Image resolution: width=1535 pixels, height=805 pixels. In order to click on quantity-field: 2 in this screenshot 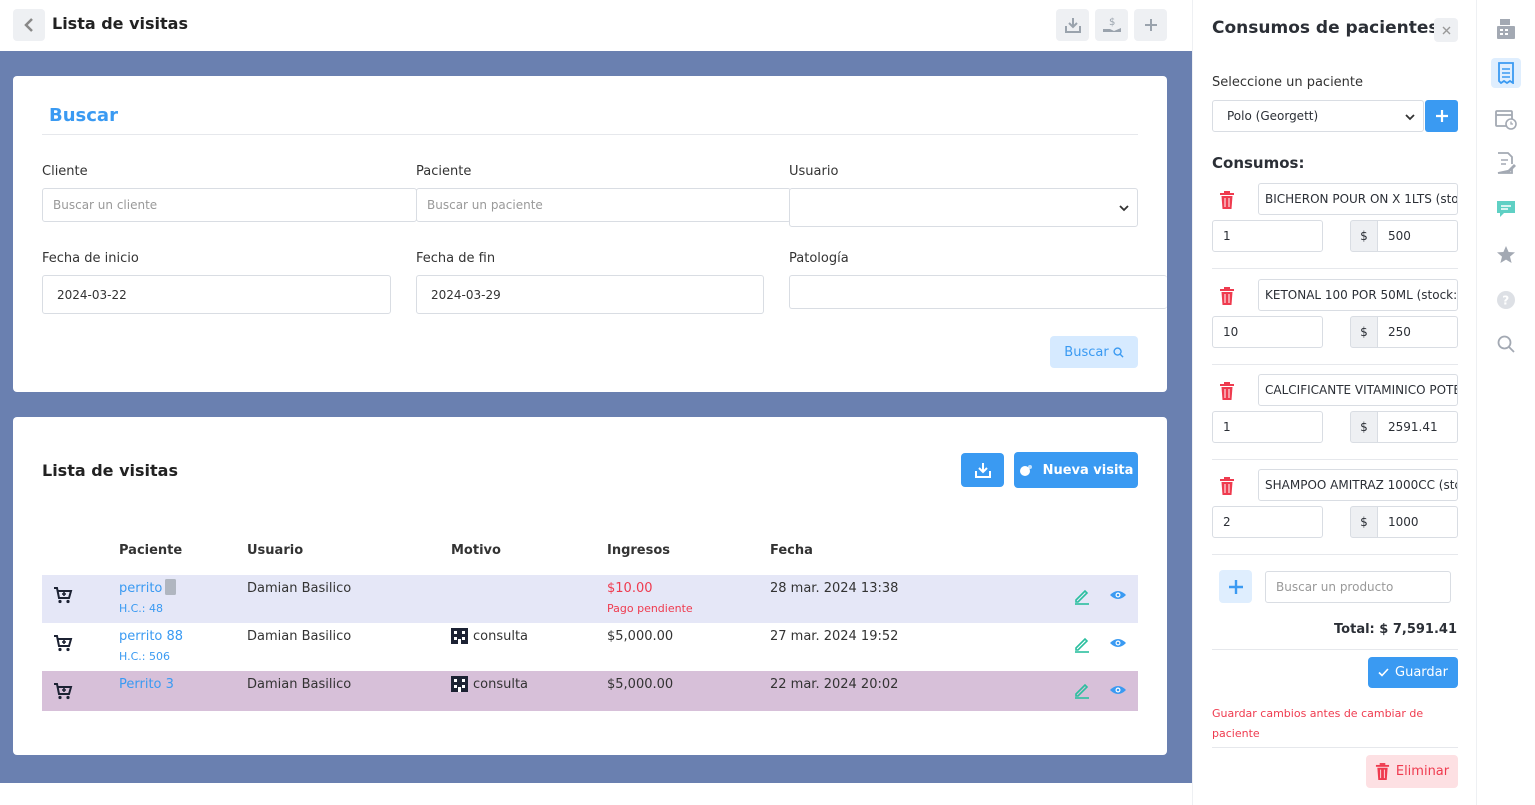, I will do `click(1267, 522)`.